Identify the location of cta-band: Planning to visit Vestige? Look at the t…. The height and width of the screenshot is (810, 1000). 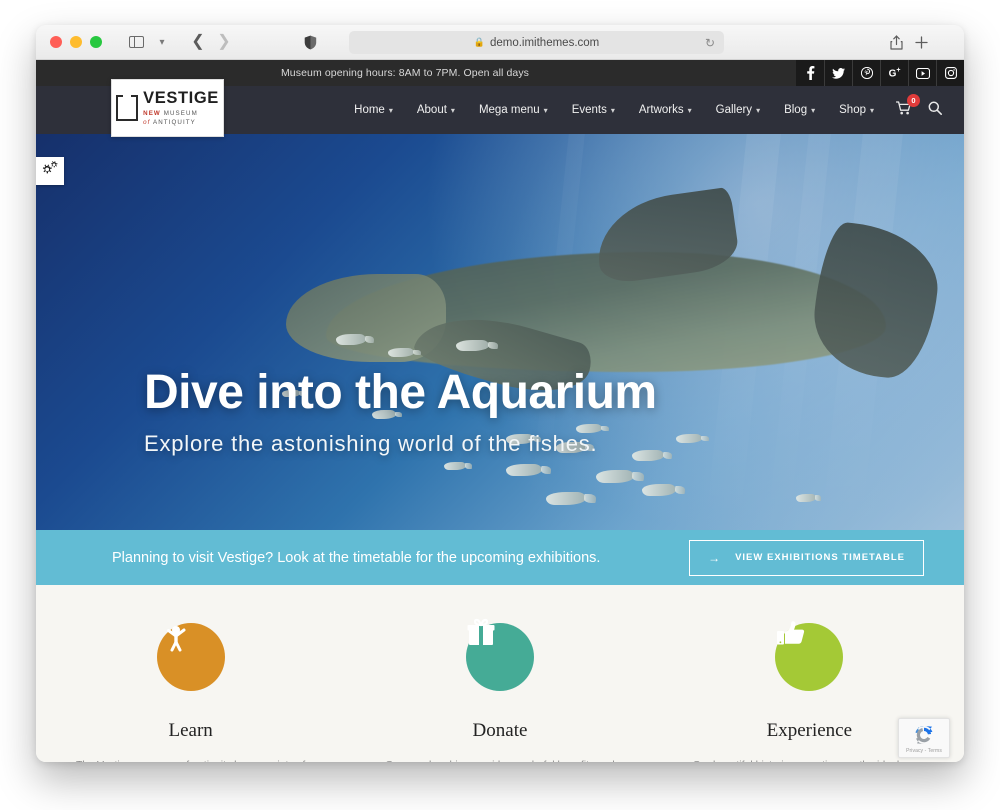
(500, 557).